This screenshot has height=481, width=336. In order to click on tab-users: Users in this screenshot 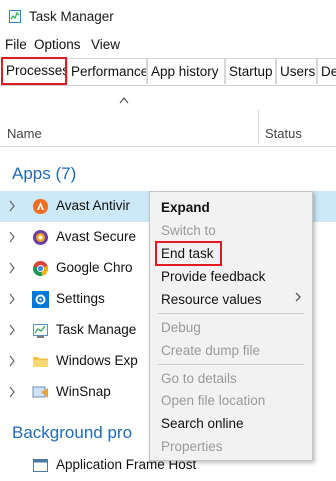, I will do `click(296, 71)`.